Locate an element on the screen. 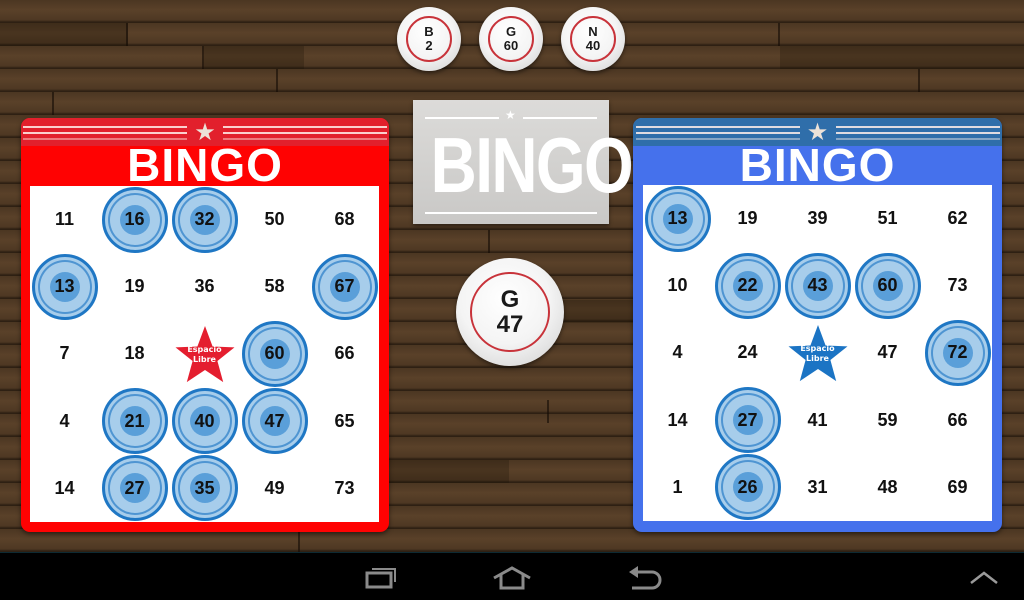 The width and height of the screenshot is (1024, 600). bingo-cell-marked: 26 is located at coordinates (748, 487).